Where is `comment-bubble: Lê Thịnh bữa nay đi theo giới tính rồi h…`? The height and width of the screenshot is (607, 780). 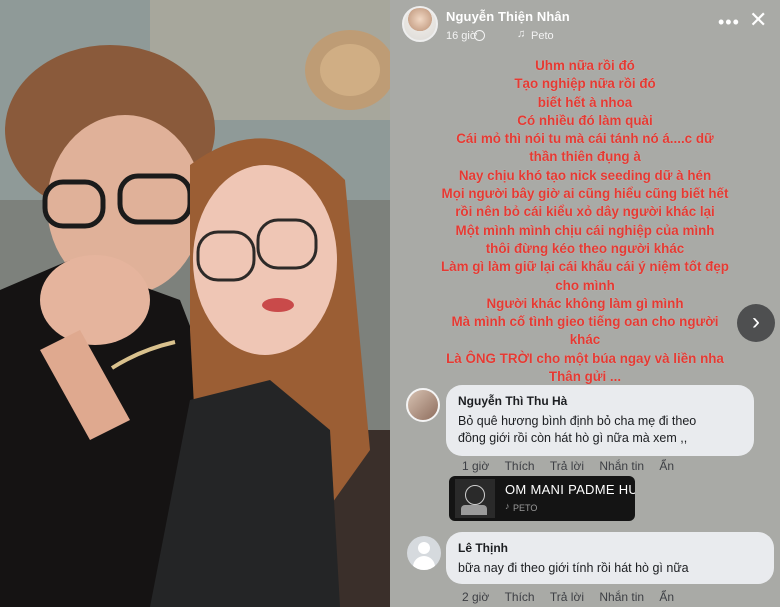 comment-bubble: Lê Thịnh bữa nay đi theo giới tính rồi h… is located at coordinates (610, 558).